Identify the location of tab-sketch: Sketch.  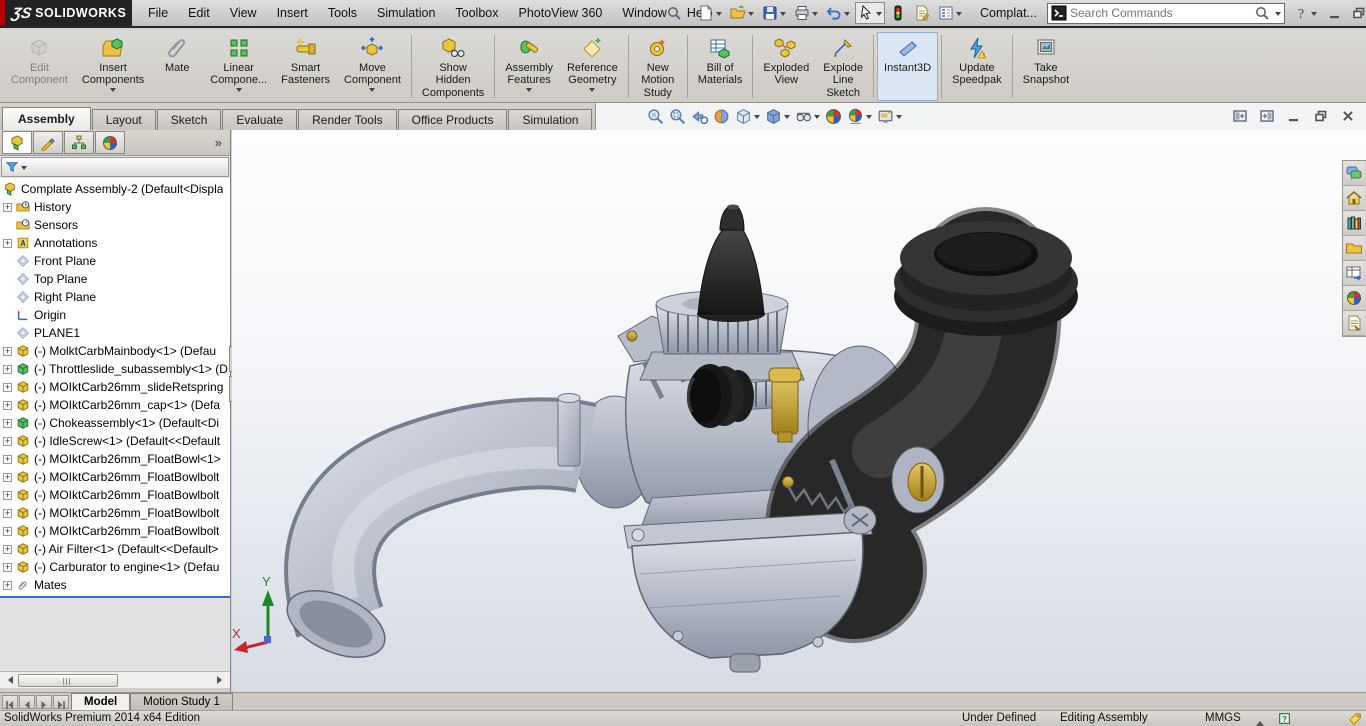
(189, 119).